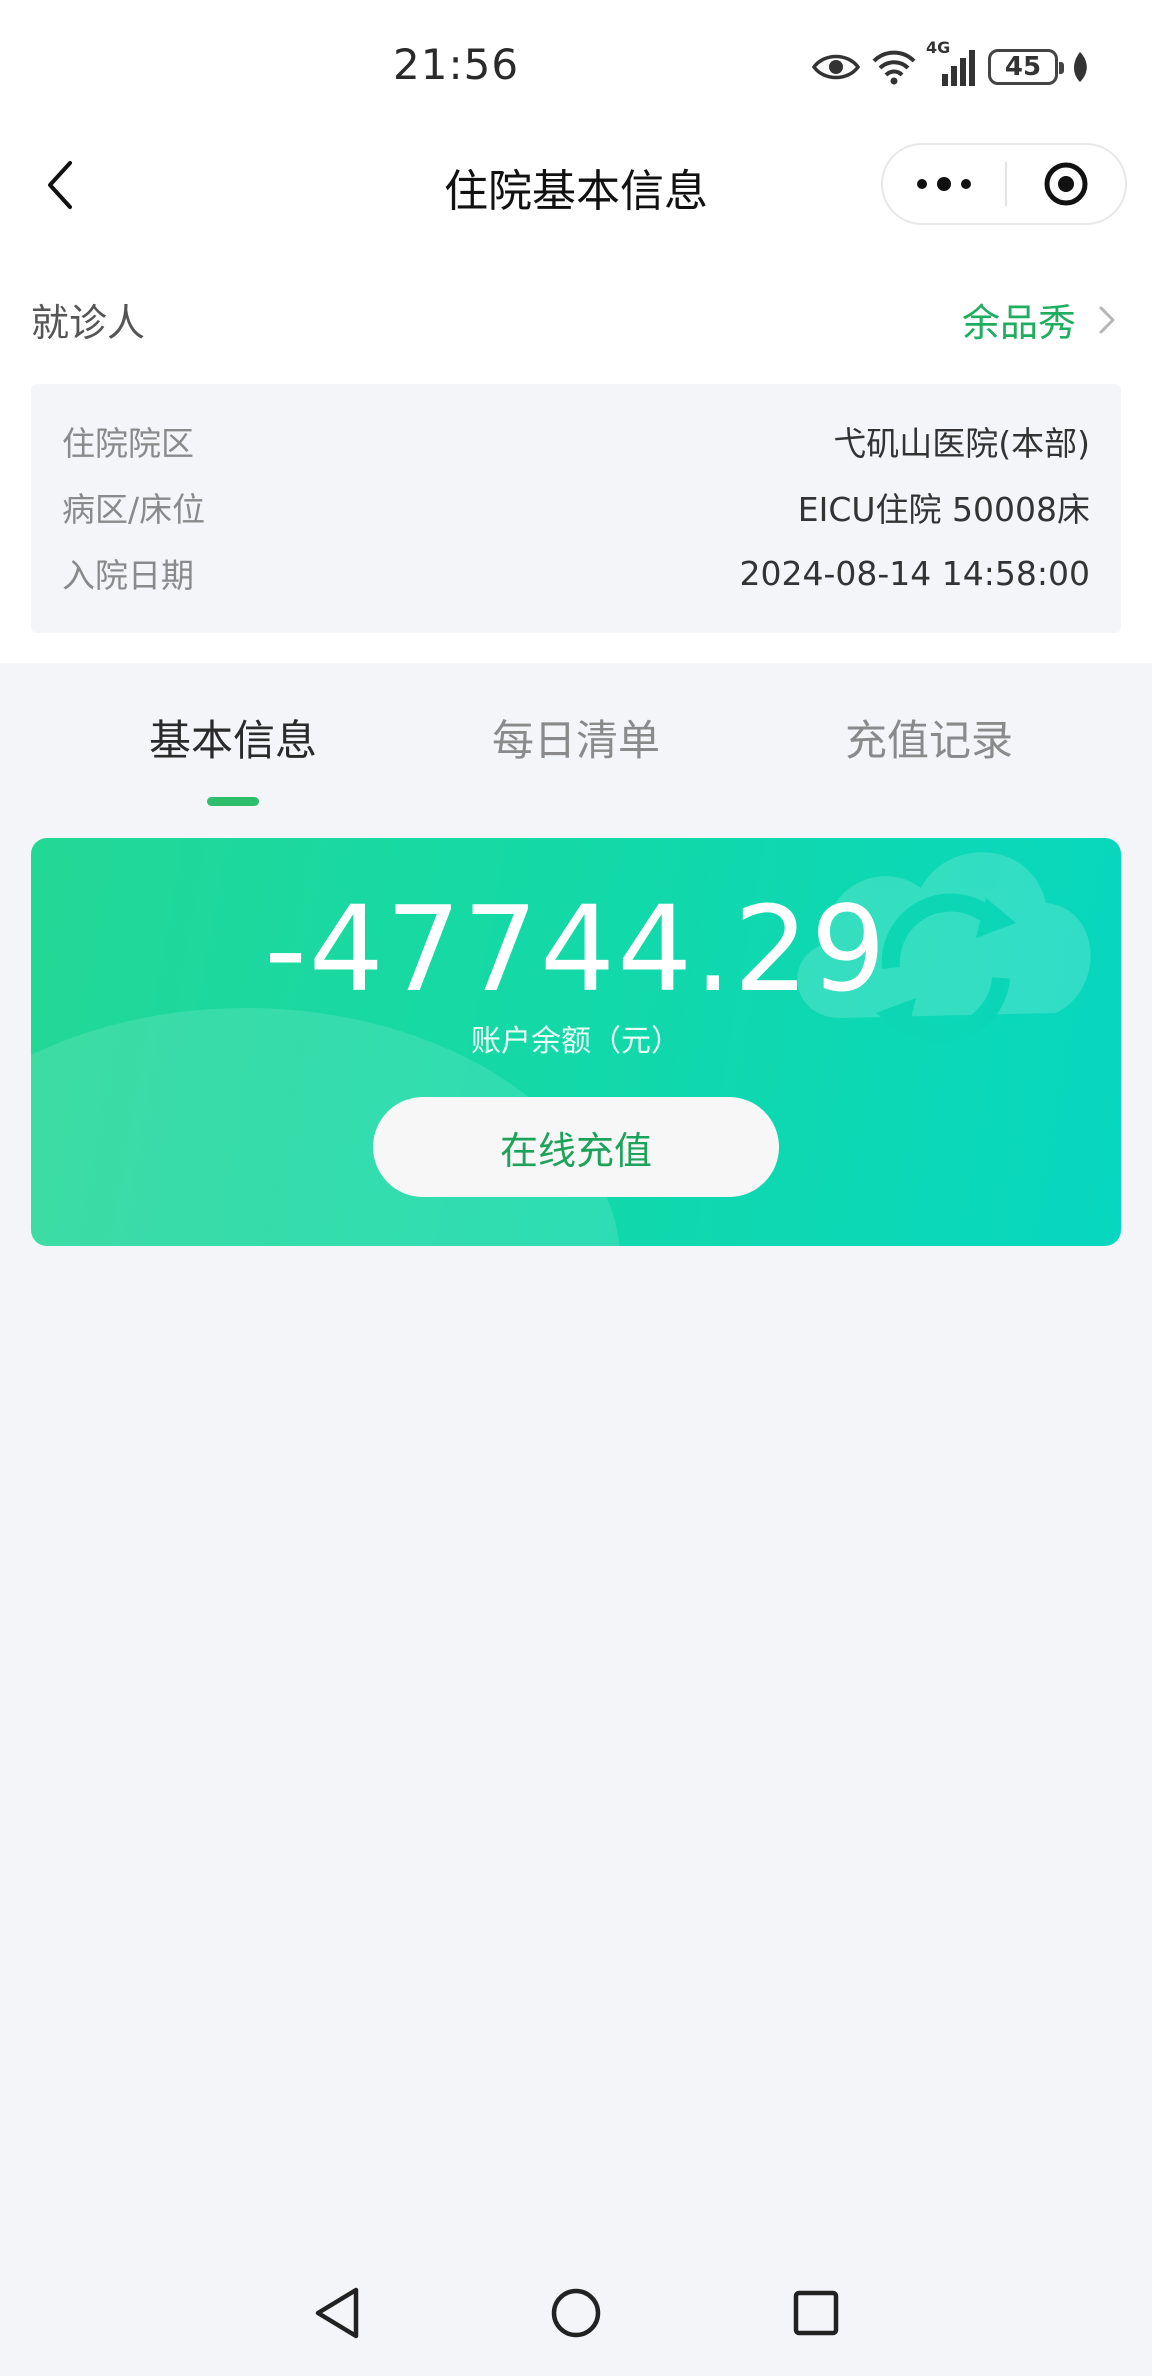 This screenshot has height=2376, width=1152. I want to click on more-button, so click(944, 184).